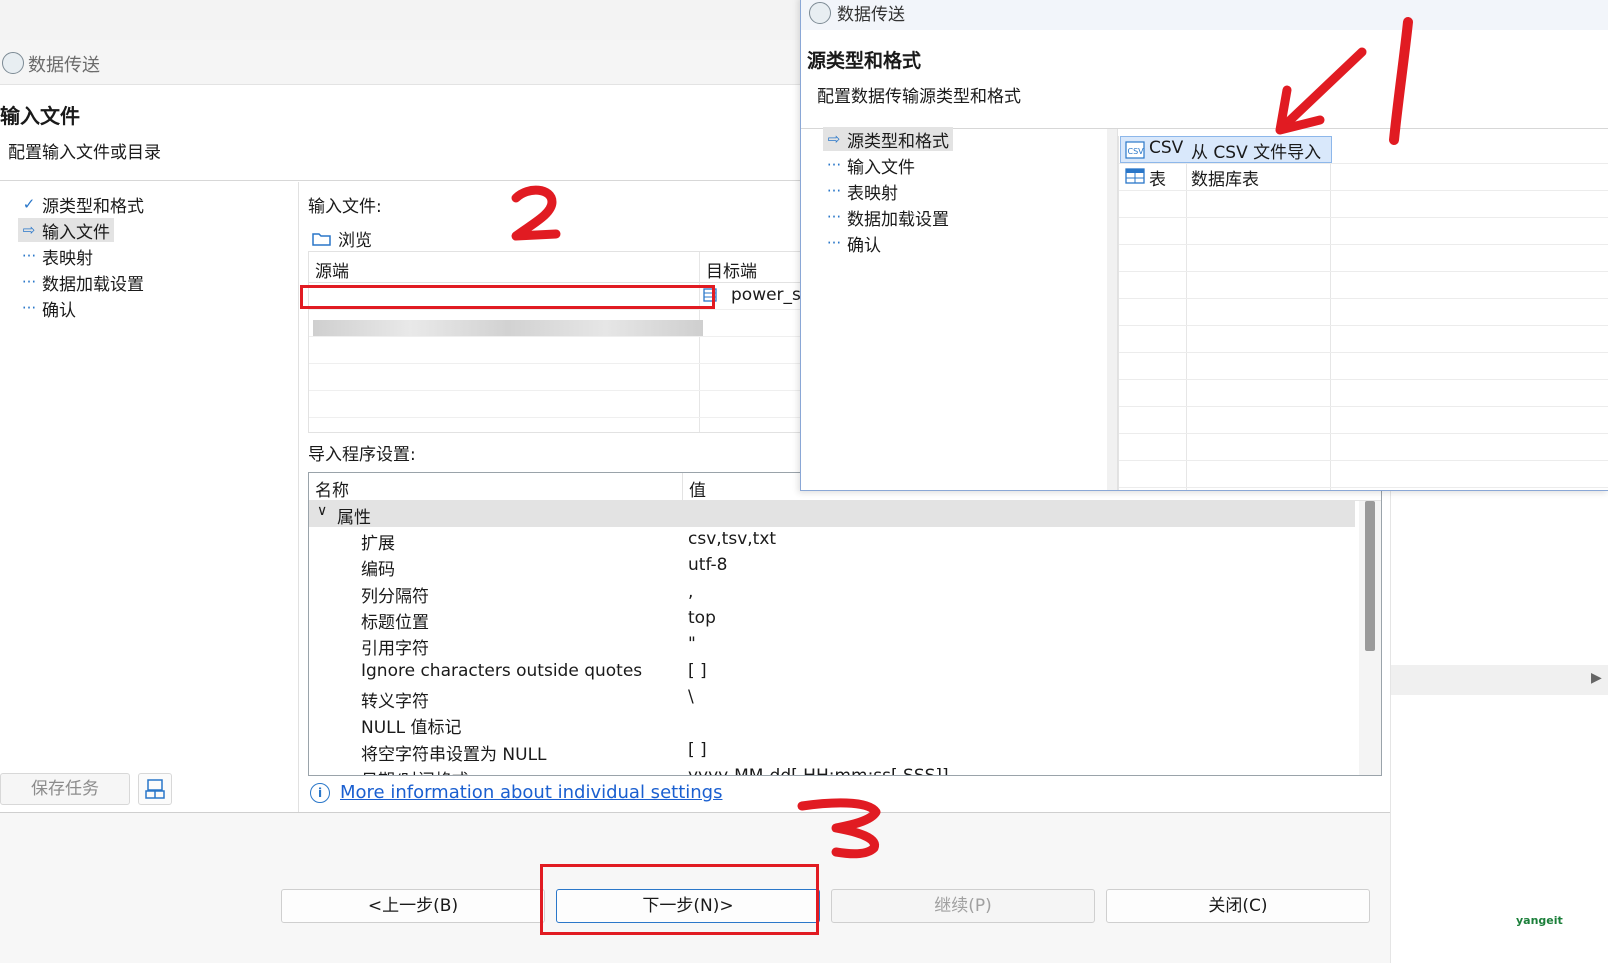 Image resolution: width=1608 pixels, height=963 pixels. I want to click on annotation-box-source-file, so click(507, 297).